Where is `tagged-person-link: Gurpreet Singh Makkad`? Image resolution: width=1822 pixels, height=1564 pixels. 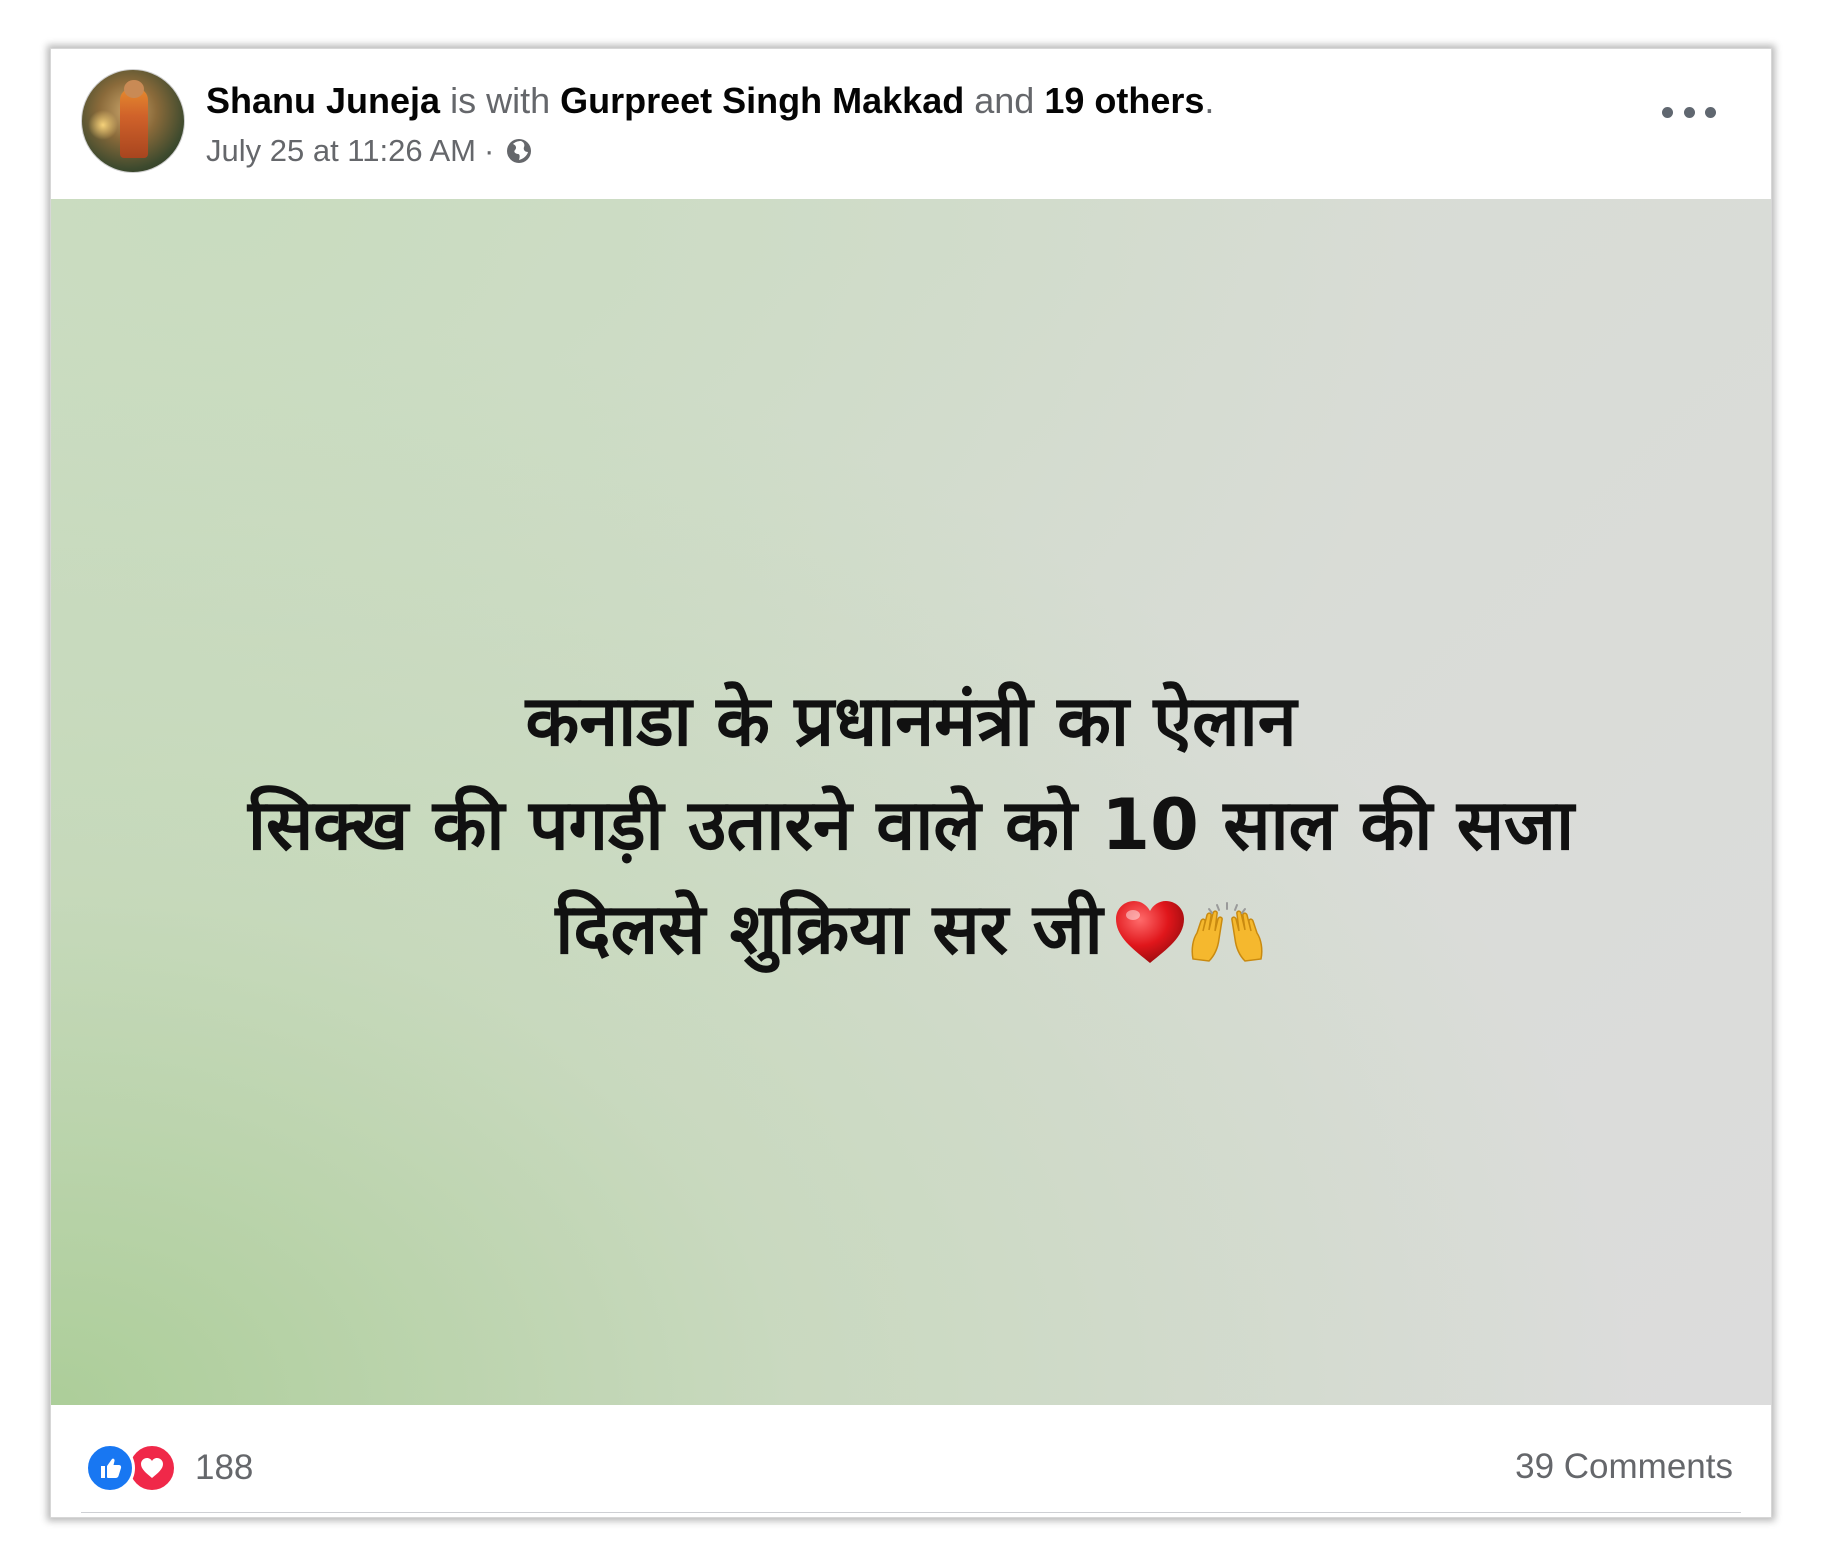 tagged-person-link: Gurpreet Singh Makkad is located at coordinates (762, 100).